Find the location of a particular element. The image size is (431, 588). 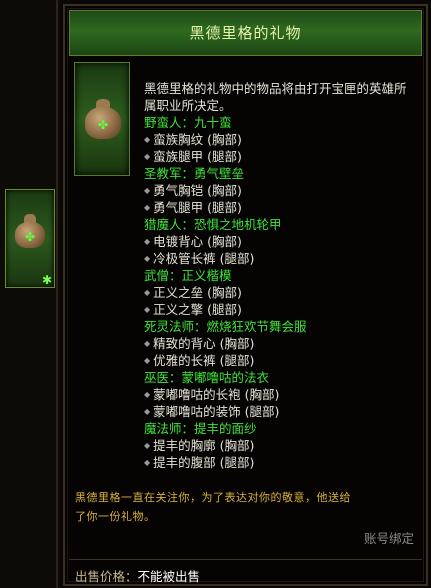

class-header: 猎魔人：恐惧之地机轮甲 is located at coordinates (213, 224).